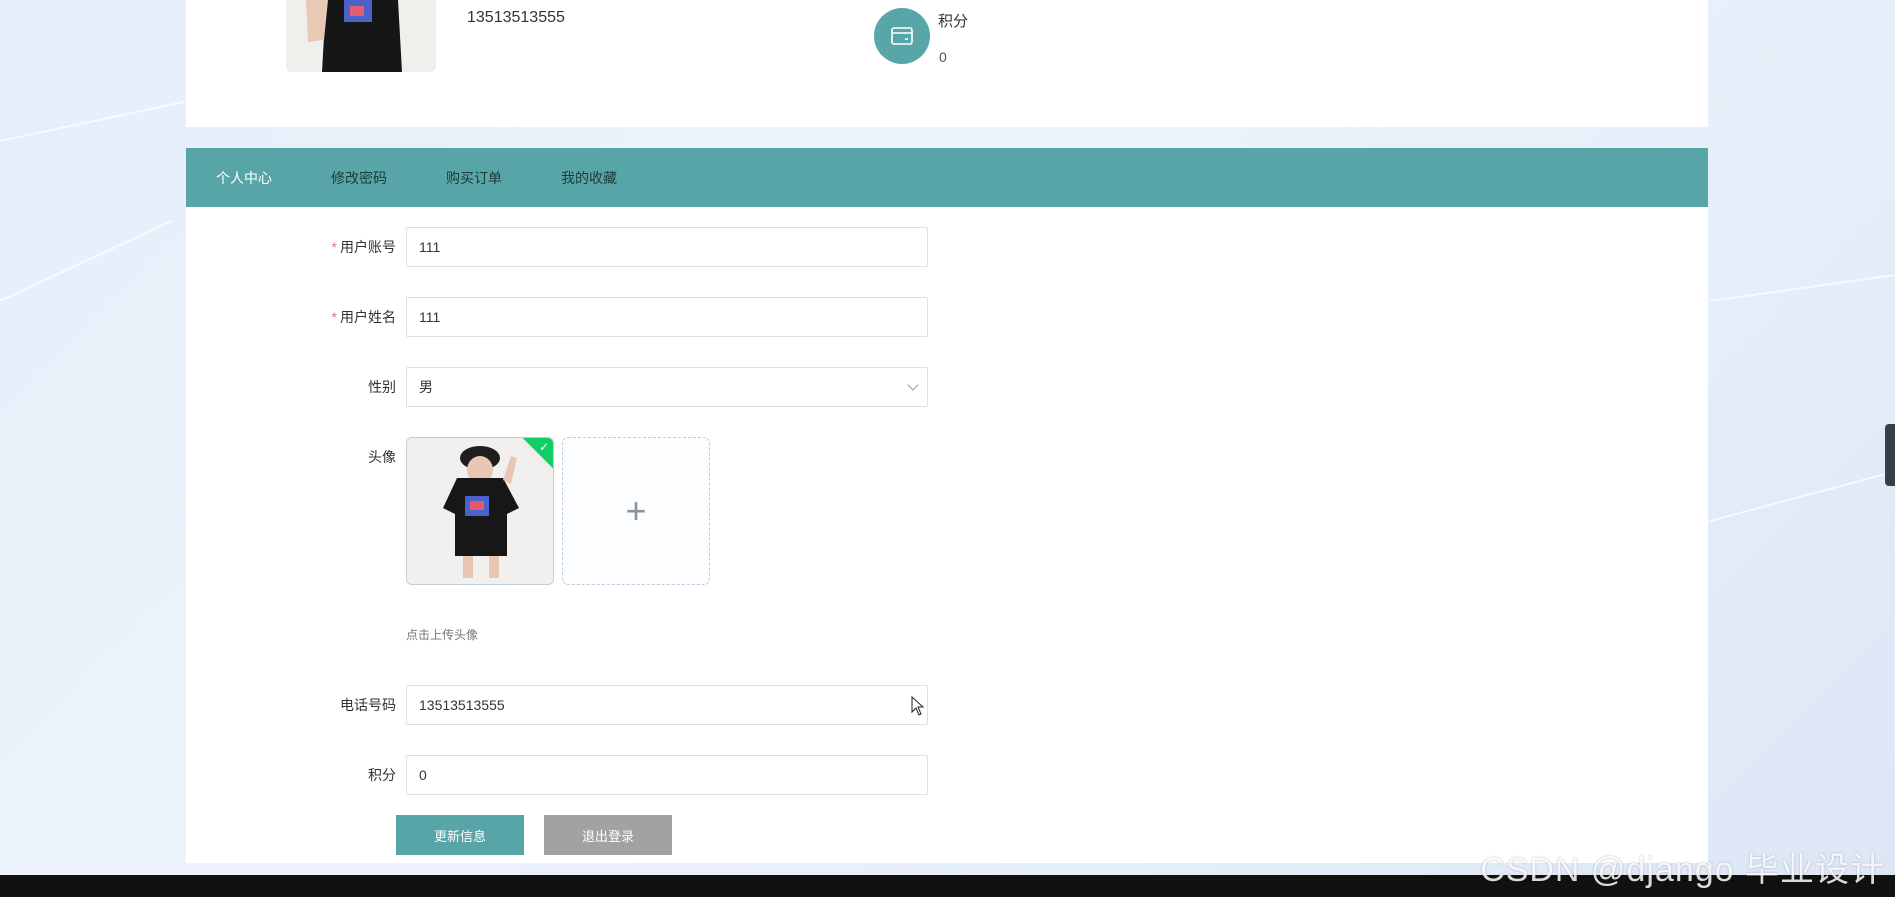  I want to click on tab-bar: 个人中心 修改密码 购买订单 我的收藏, so click(947, 177).